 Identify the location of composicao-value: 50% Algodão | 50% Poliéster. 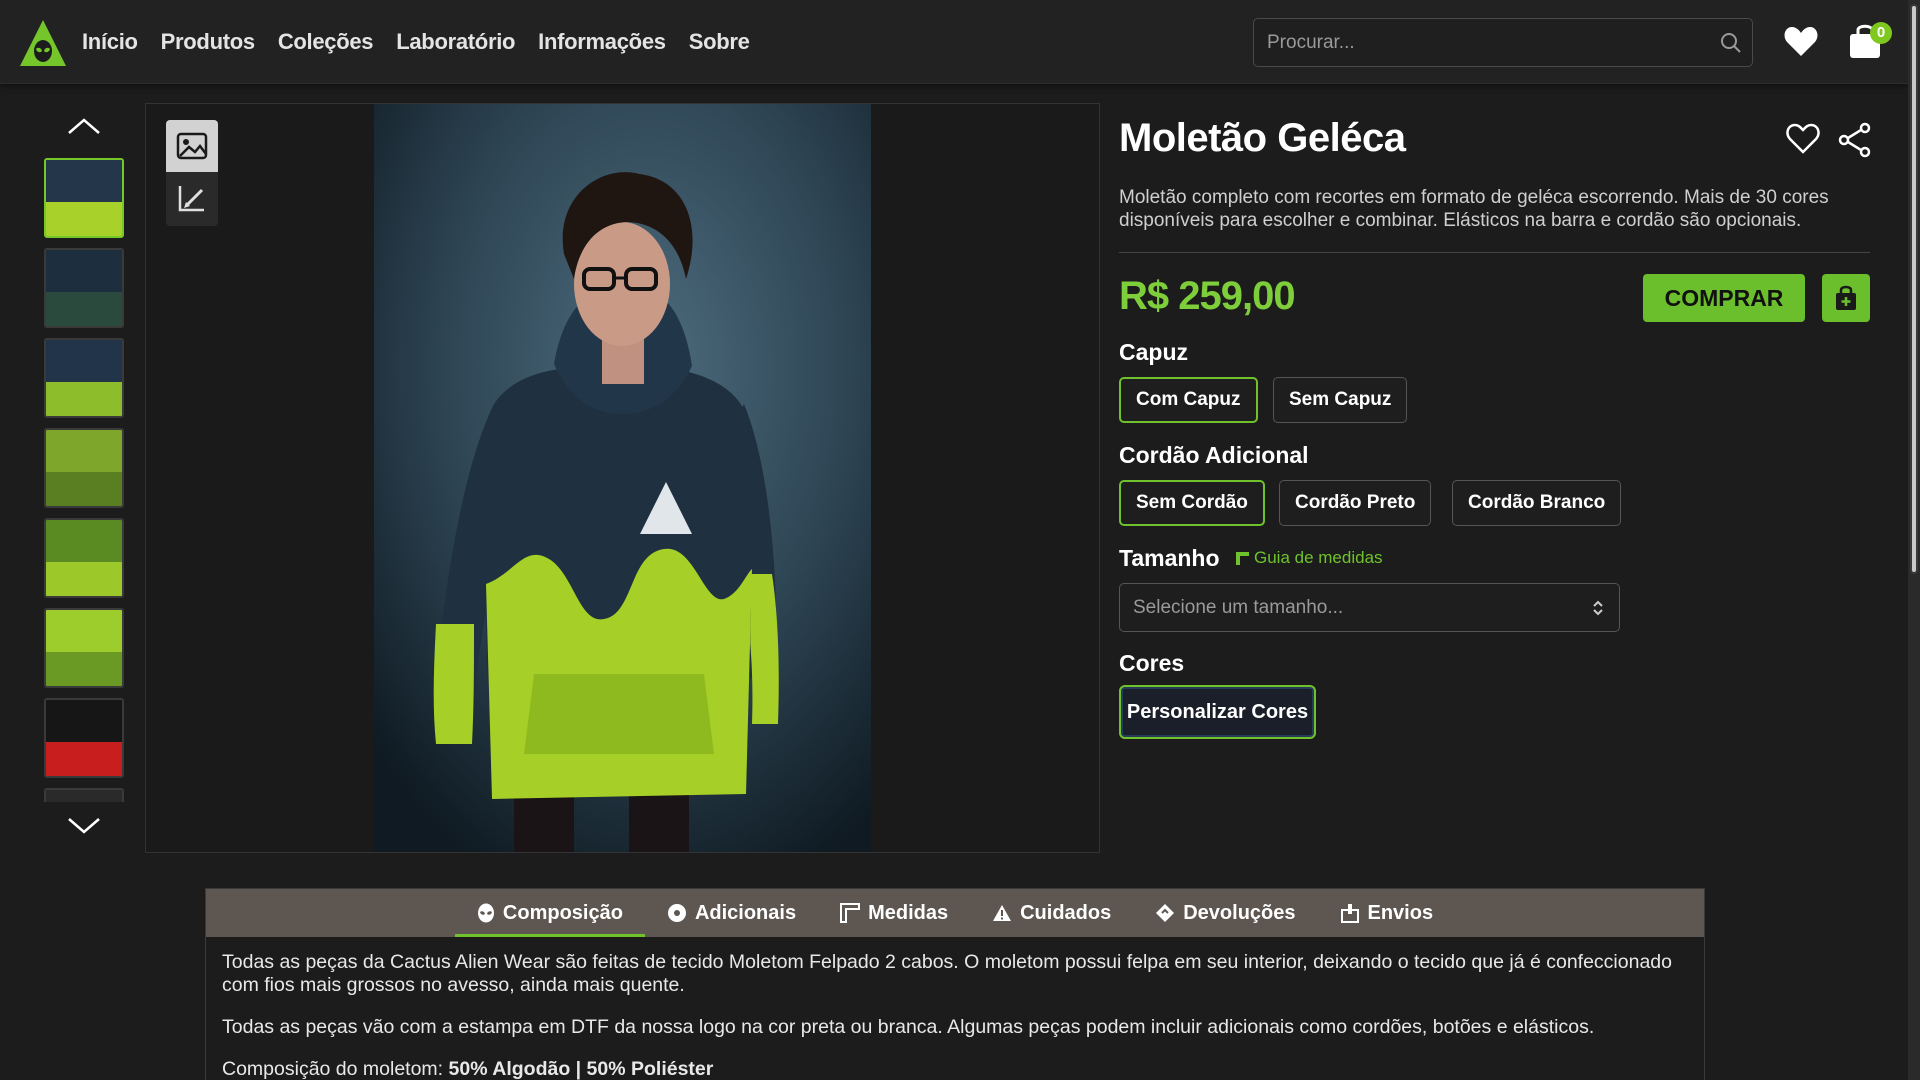
(581, 1069).